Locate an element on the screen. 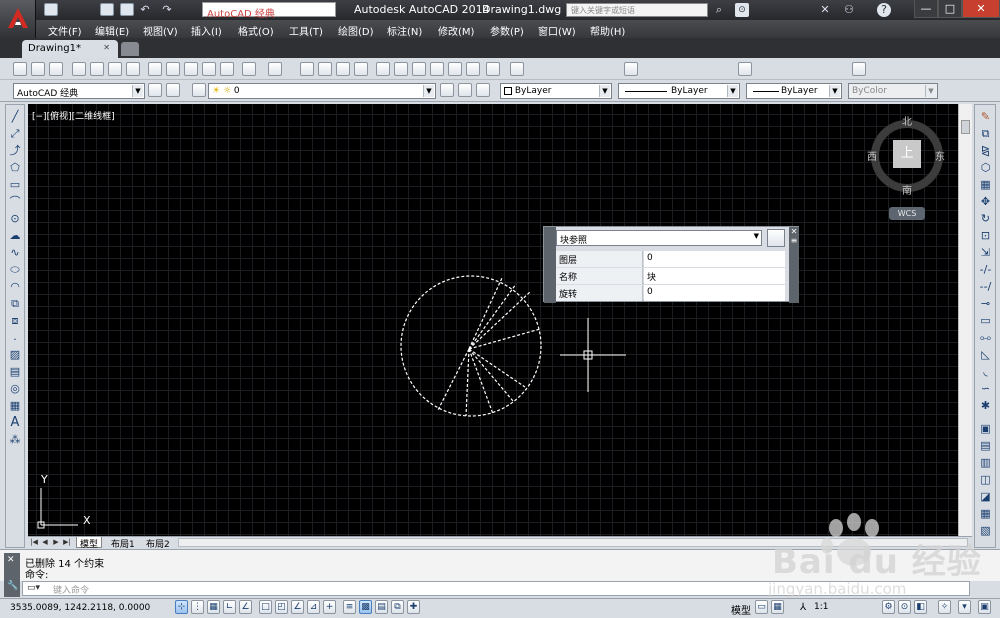 Image resolution: width=1000 pixels, height=618 pixels. last-tab-icon: ▶| is located at coordinates (67, 542).